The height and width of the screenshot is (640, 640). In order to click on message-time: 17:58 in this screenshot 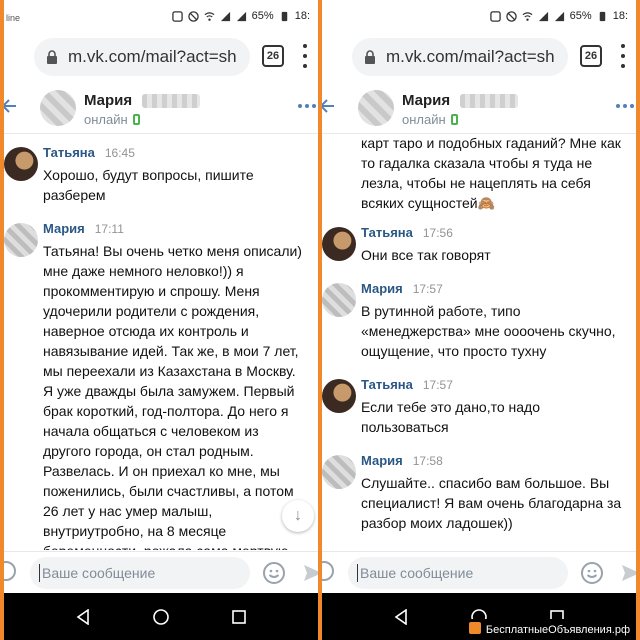, I will do `click(427, 461)`.